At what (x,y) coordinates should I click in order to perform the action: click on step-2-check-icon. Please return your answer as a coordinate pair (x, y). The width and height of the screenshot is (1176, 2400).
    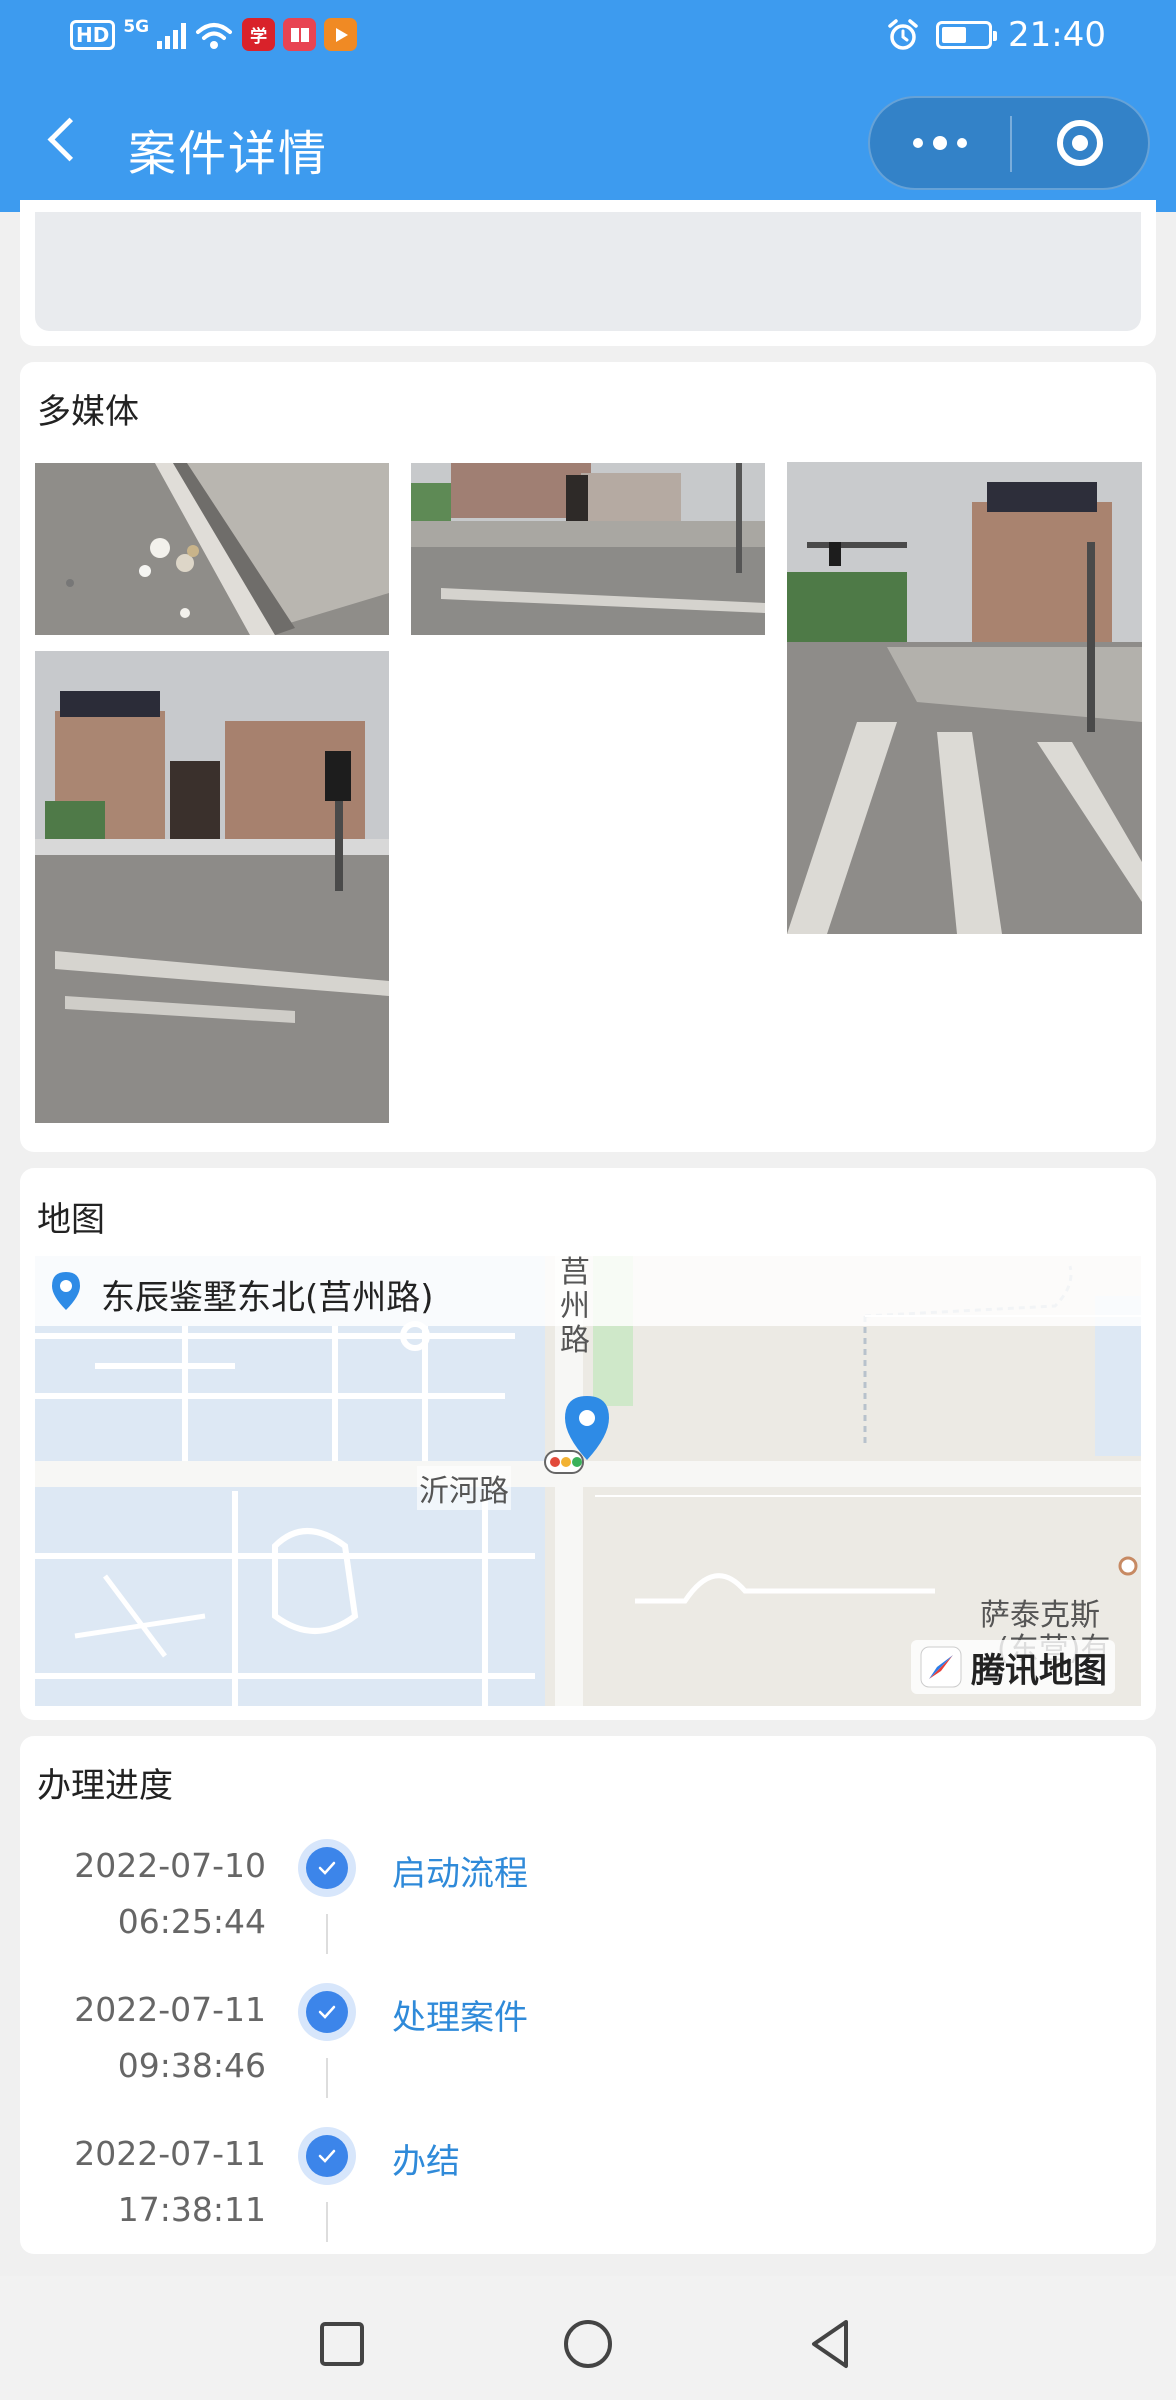
    Looking at the image, I should click on (327, 2012).